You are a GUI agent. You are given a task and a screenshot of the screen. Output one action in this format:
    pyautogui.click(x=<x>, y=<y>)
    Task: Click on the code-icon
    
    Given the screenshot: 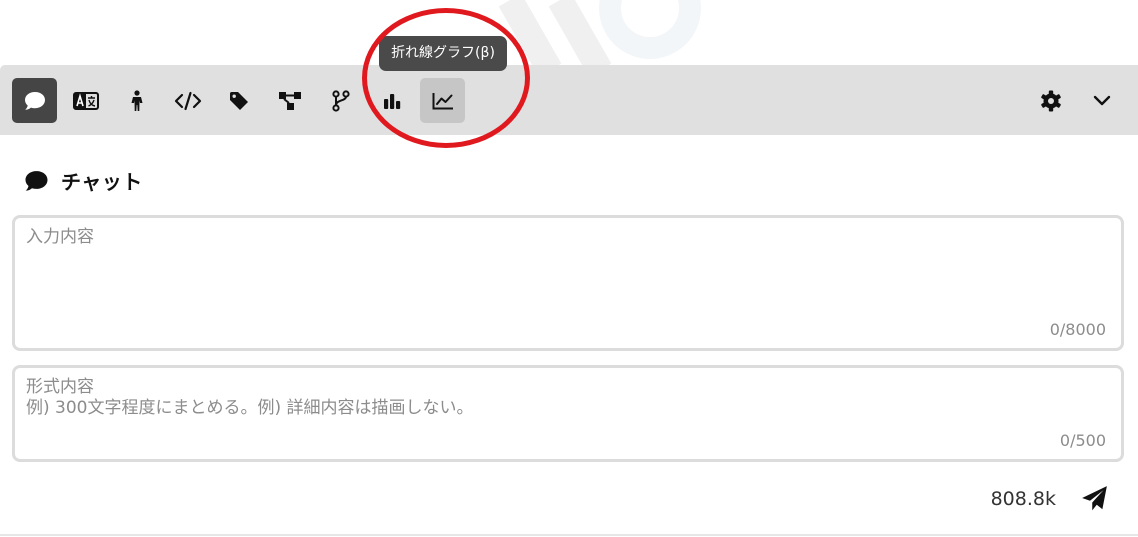 What is the action you would take?
    pyautogui.click(x=187, y=100)
    